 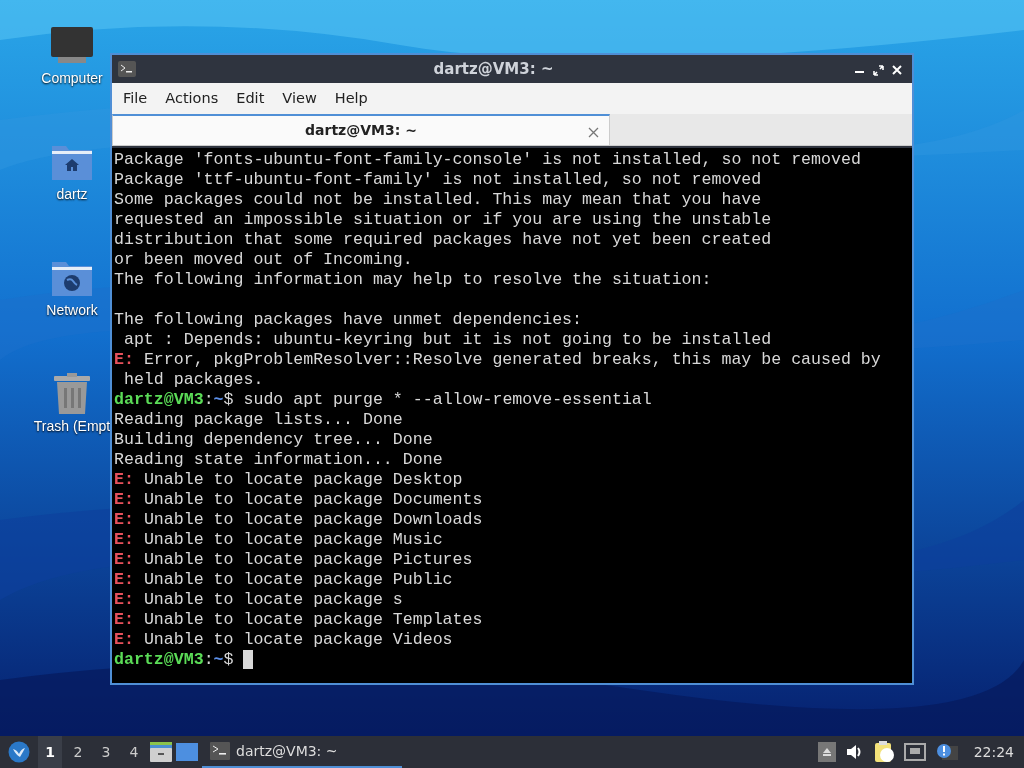 What do you see at coordinates (78, 752) in the screenshot?
I see `workspace-button: 2` at bounding box center [78, 752].